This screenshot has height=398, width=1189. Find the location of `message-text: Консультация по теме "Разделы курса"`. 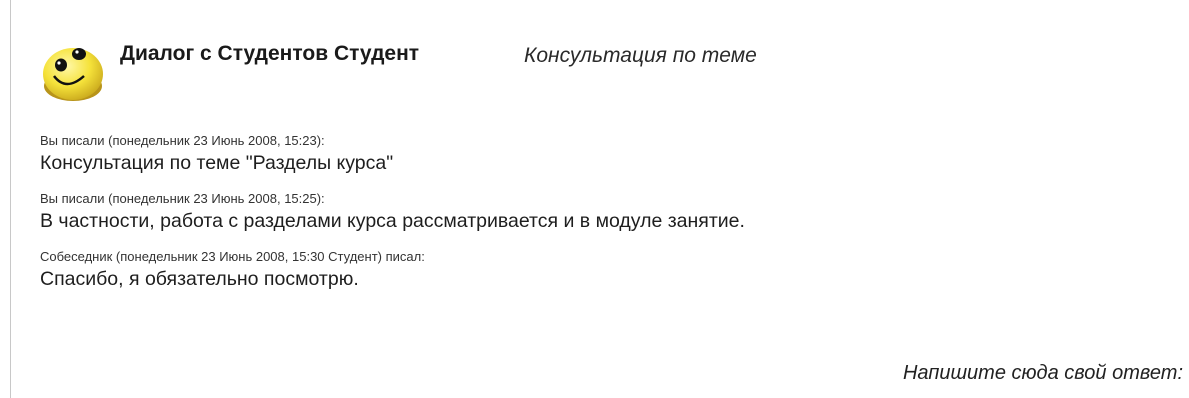

message-text: Консультация по теме "Разделы курса" is located at coordinates (217, 163).